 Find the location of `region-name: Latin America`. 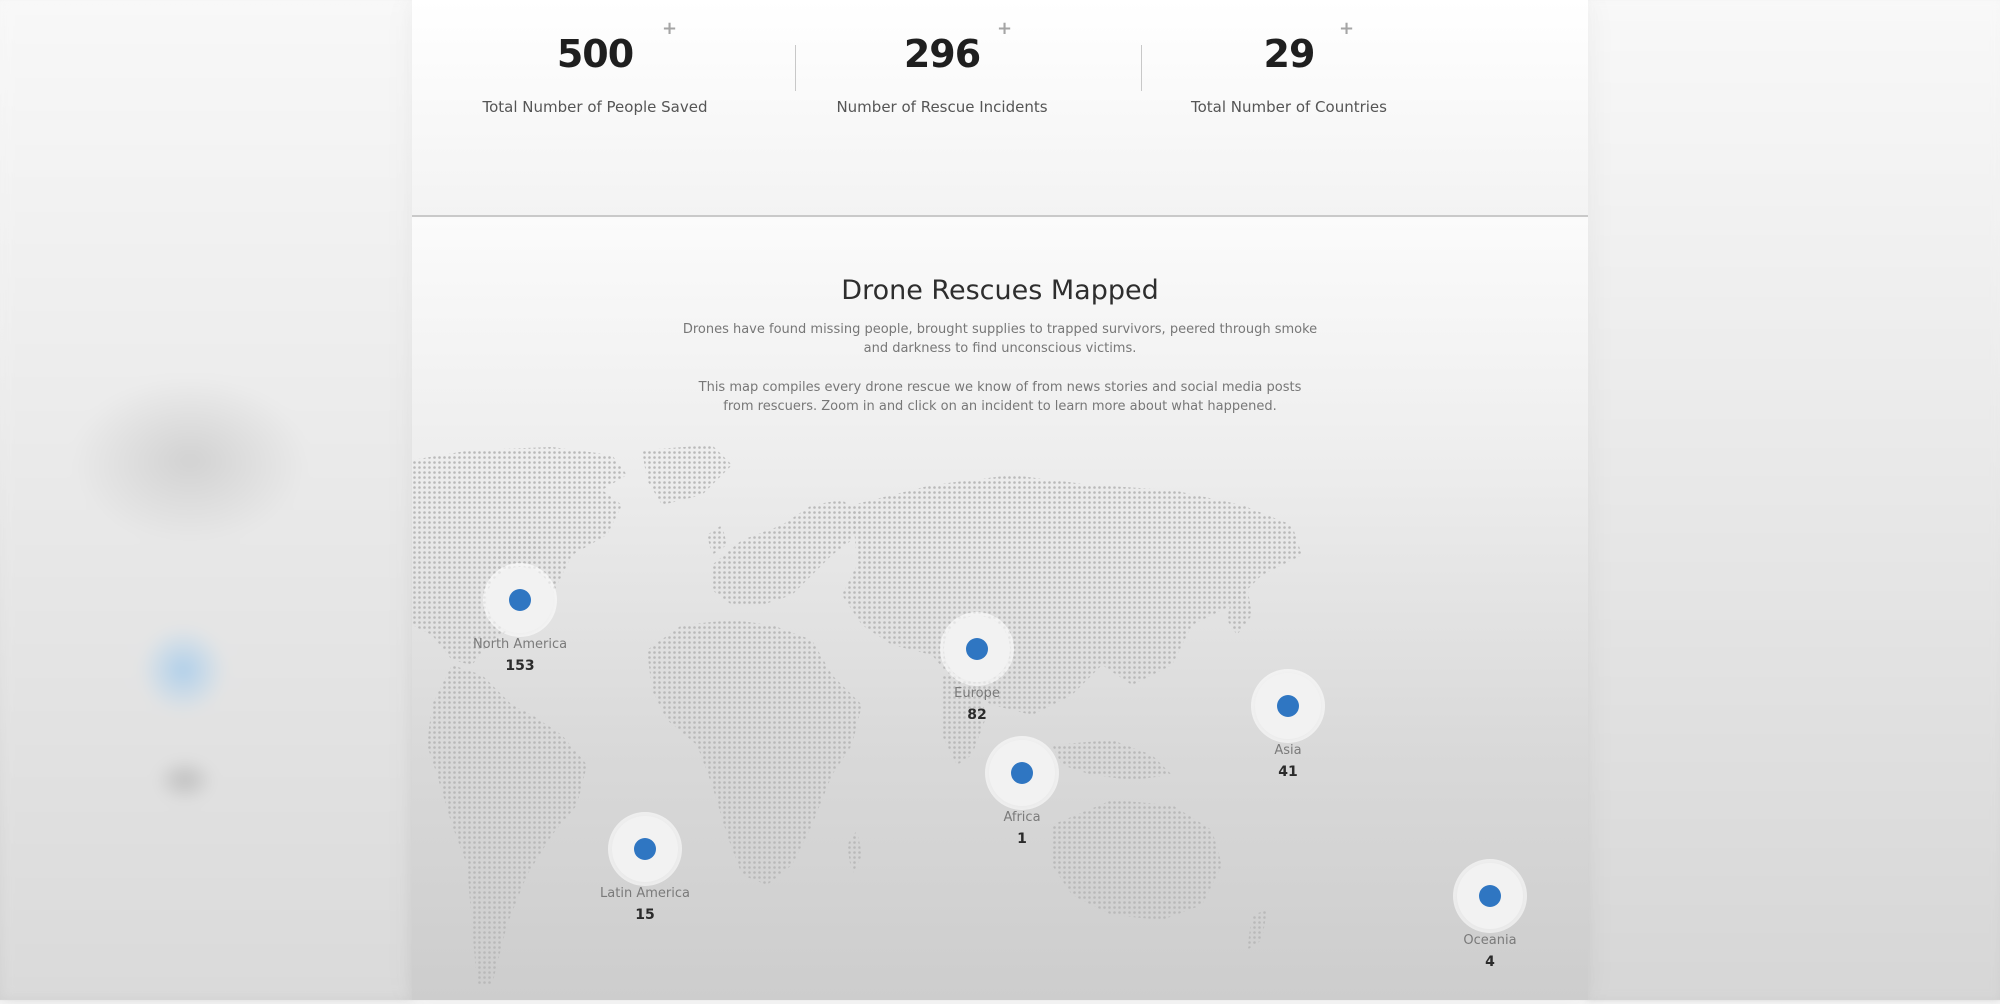

region-name: Latin America is located at coordinates (645, 893).